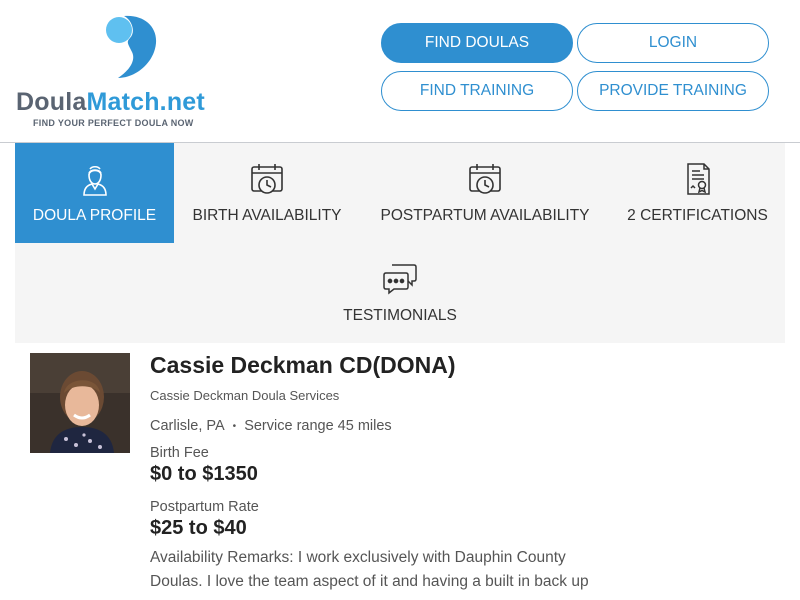 Image resolution: width=800 pixels, height=600 pixels. Describe the element at coordinates (477, 43) in the screenshot. I see `find-doulas-button: FIND DOULAS` at that location.